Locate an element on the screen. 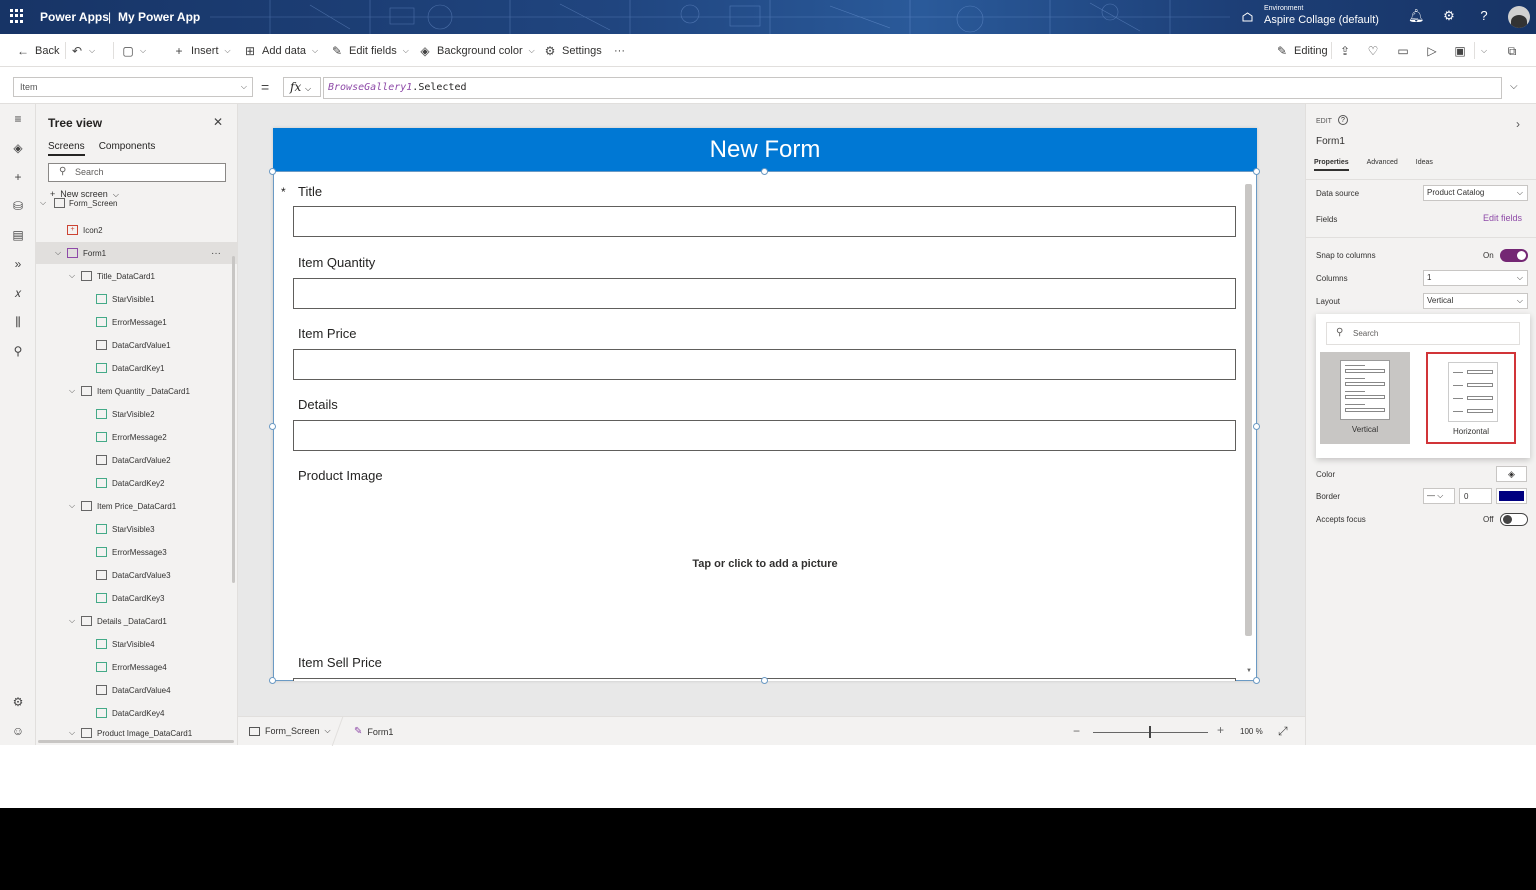 Image resolution: width=1536 pixels, height=890 pixels. tree-item-control: StarVisible4 is located at coordinates (136, 644).